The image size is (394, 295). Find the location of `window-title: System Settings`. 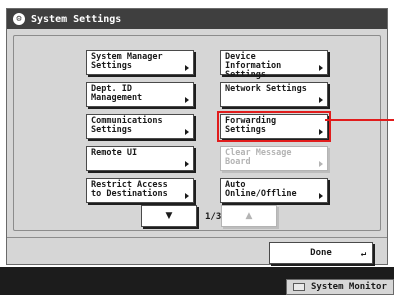

window-title: System Settings is located at coordinates (76, 19).